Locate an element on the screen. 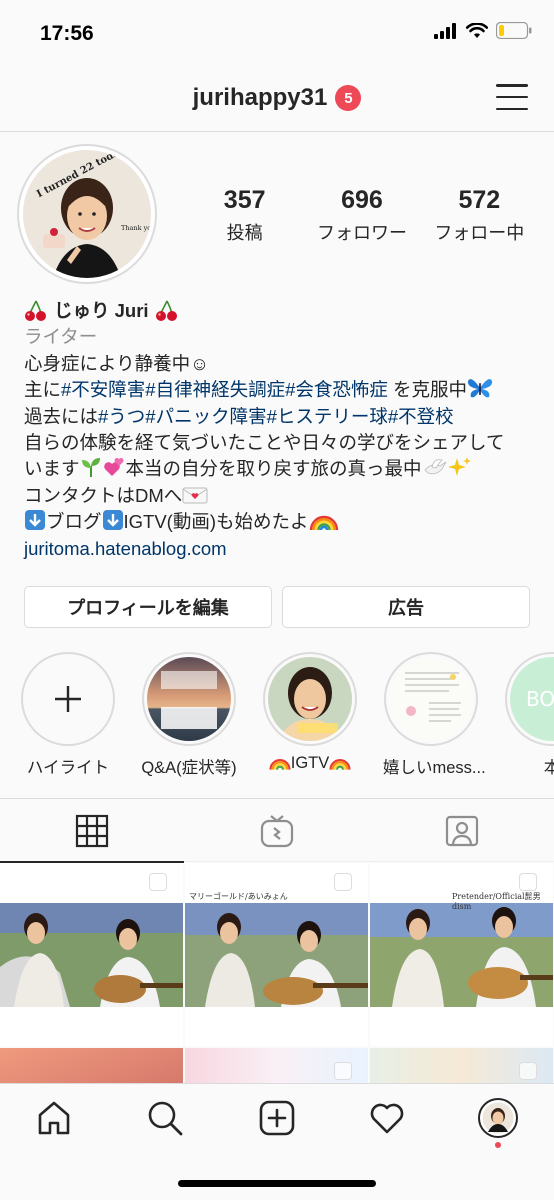 The width and height of the screenshot is (554, 1200). bio-website-link: juritoma.hatenablog.com is located at coordinates (284, 549).